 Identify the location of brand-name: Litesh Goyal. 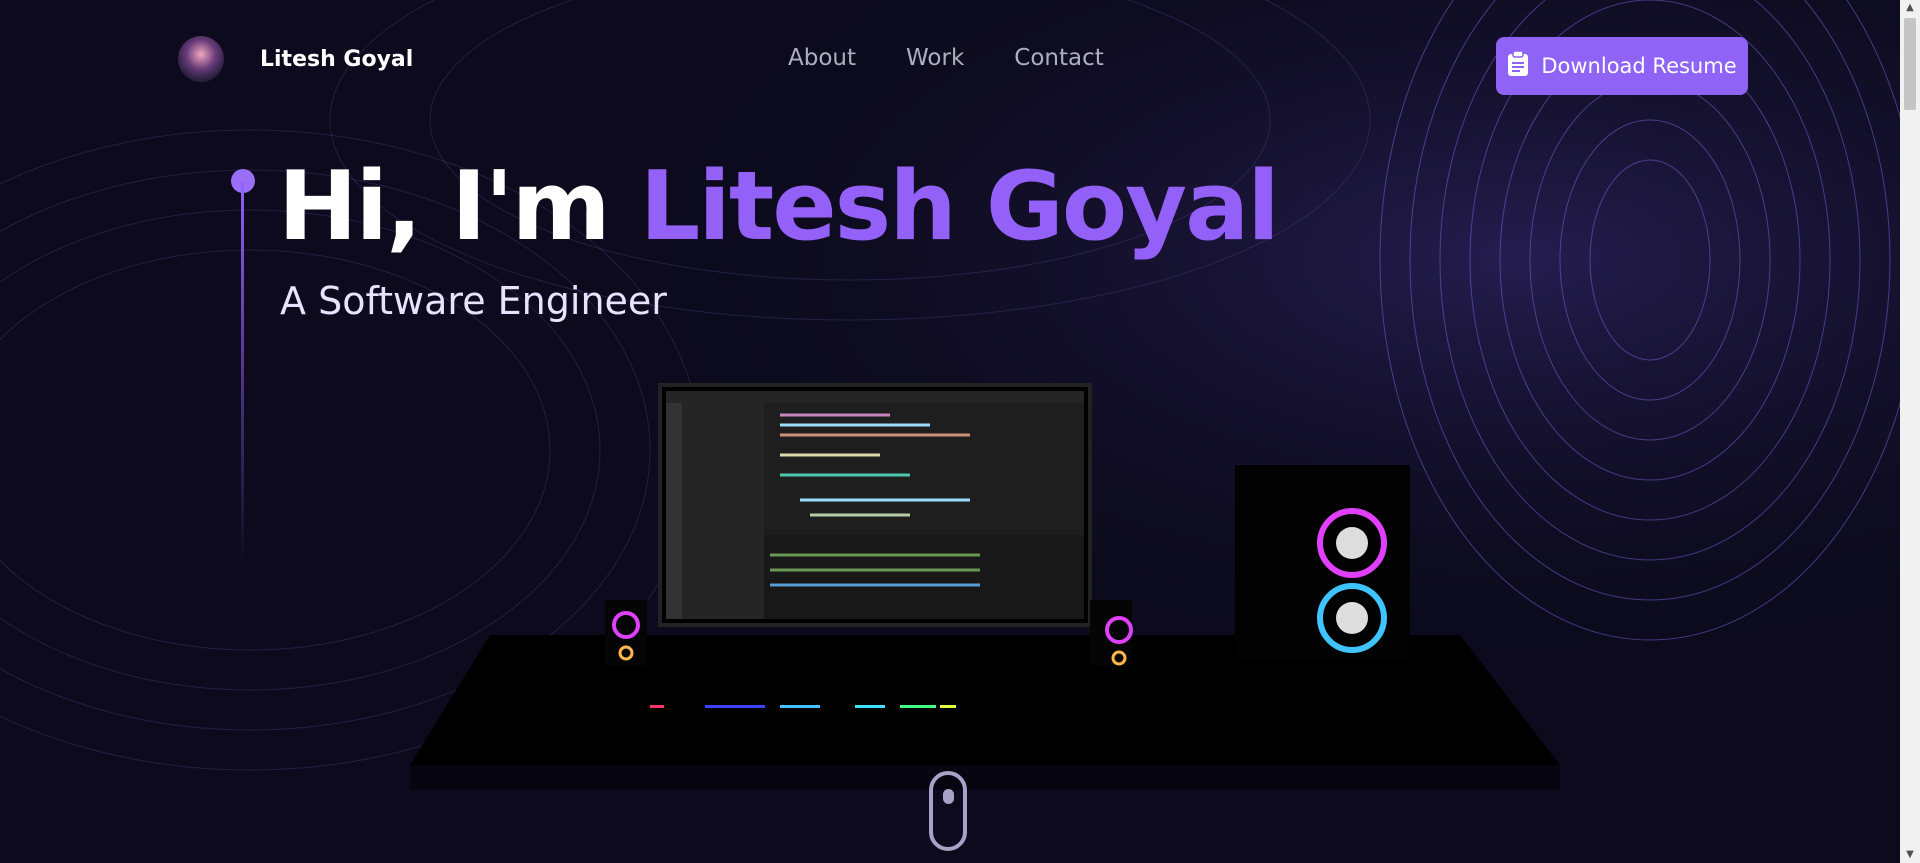
(337, 59).